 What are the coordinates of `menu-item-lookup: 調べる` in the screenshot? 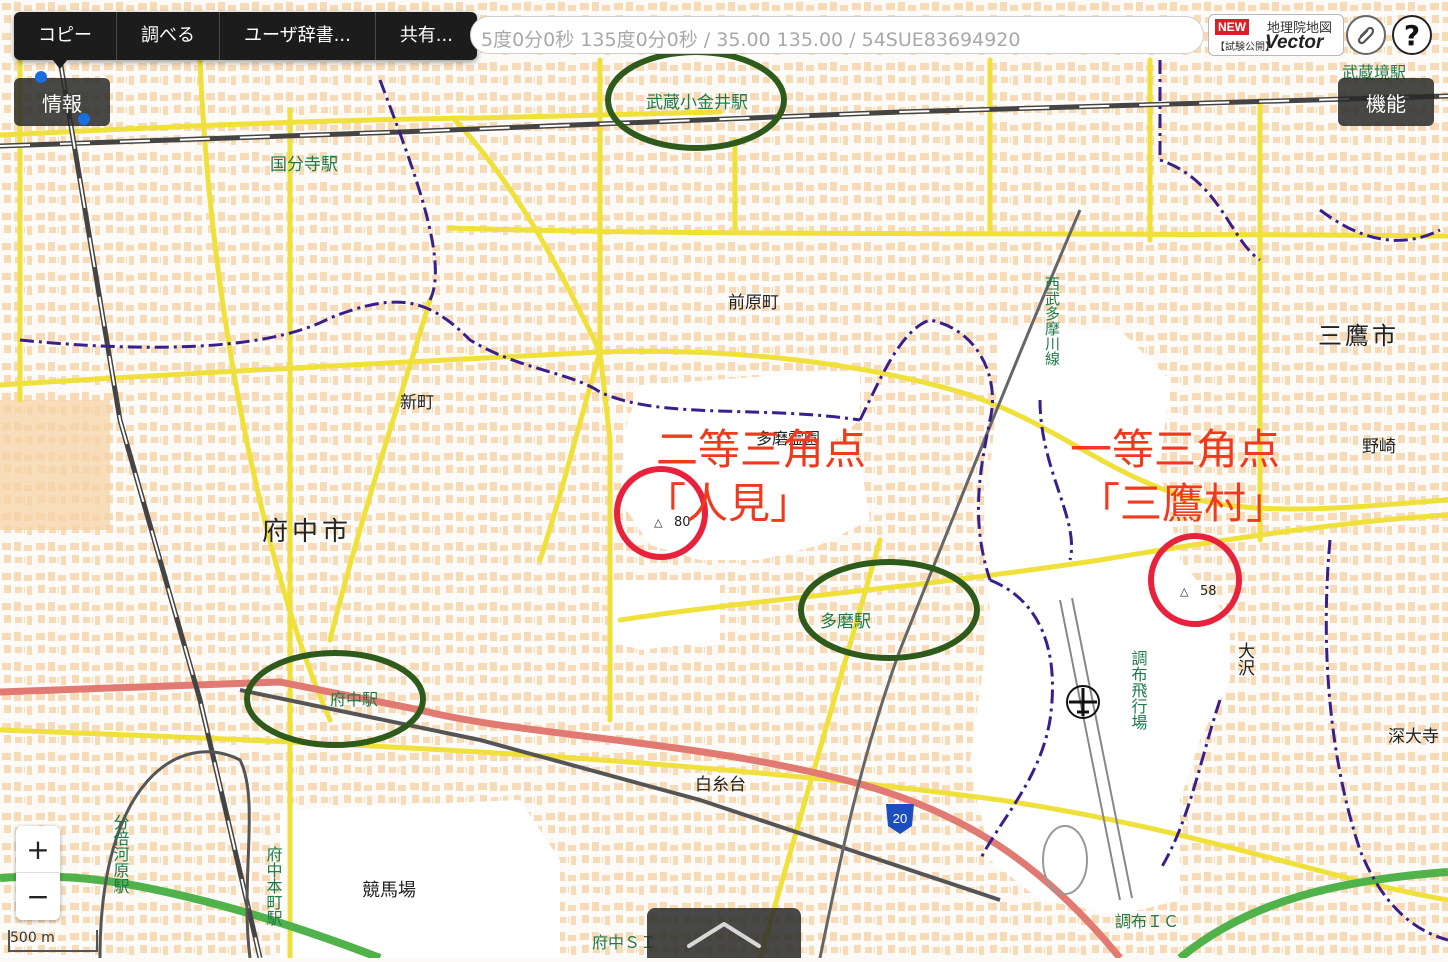 It's located at (168, 36).